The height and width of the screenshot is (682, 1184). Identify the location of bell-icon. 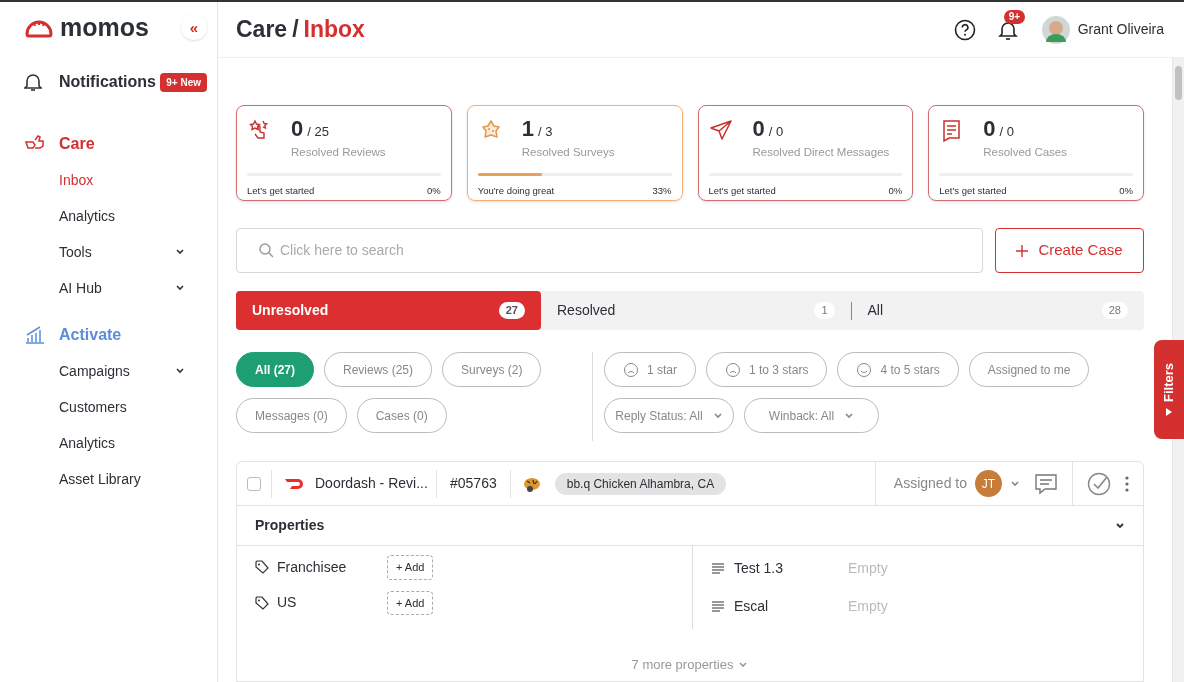
(33, 82).